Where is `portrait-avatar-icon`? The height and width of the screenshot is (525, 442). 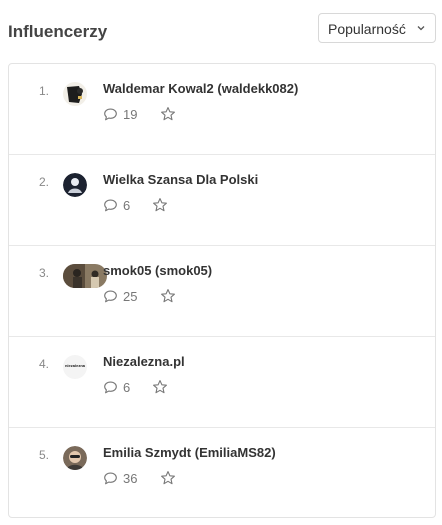
portrait-avatar-icon is located at coordinates (75, 458).